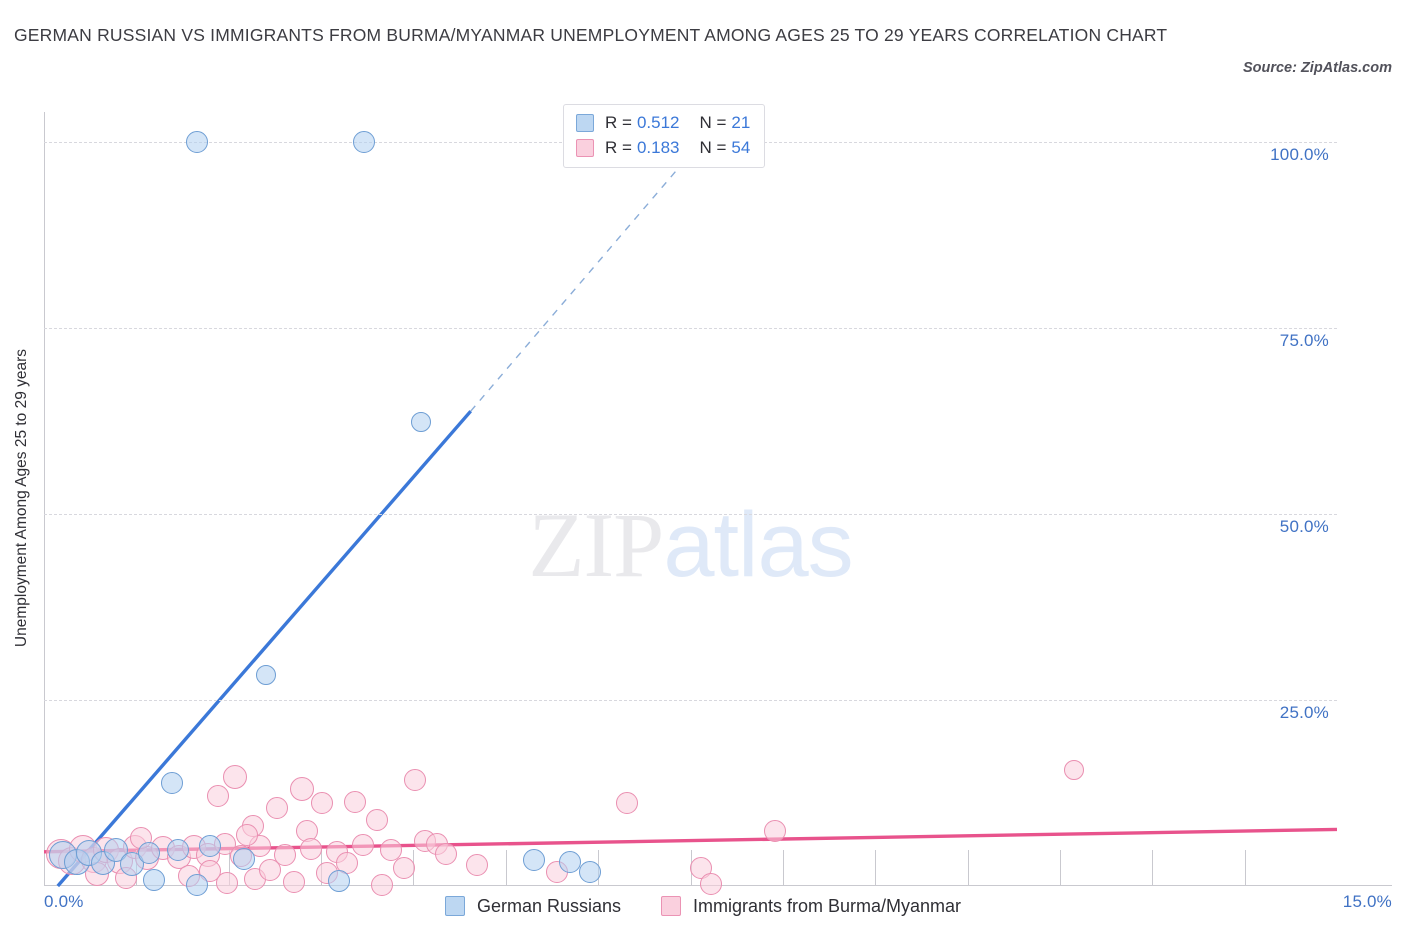 This screenshot has height=930, width=1406. Describe the element at coordinates (1317, 68) in the screenshot. I see `source-note: Source: ZipAtlas.com` at that location.